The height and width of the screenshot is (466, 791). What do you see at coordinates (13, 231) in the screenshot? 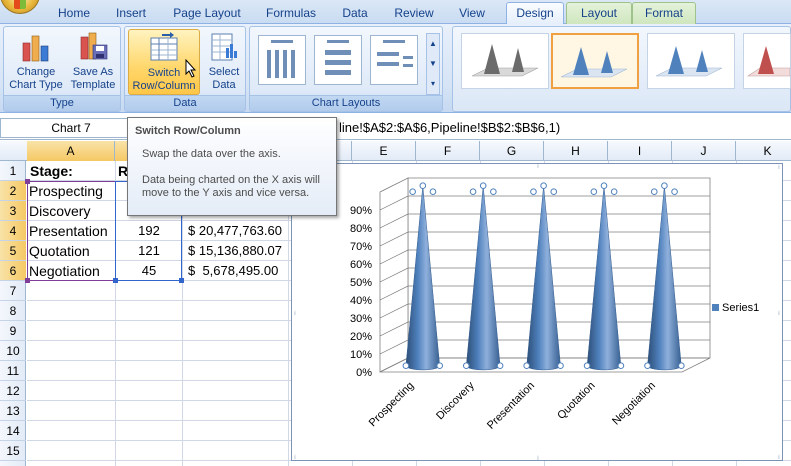
I see `row-header-4: 4` at bounding box center [13, 231].